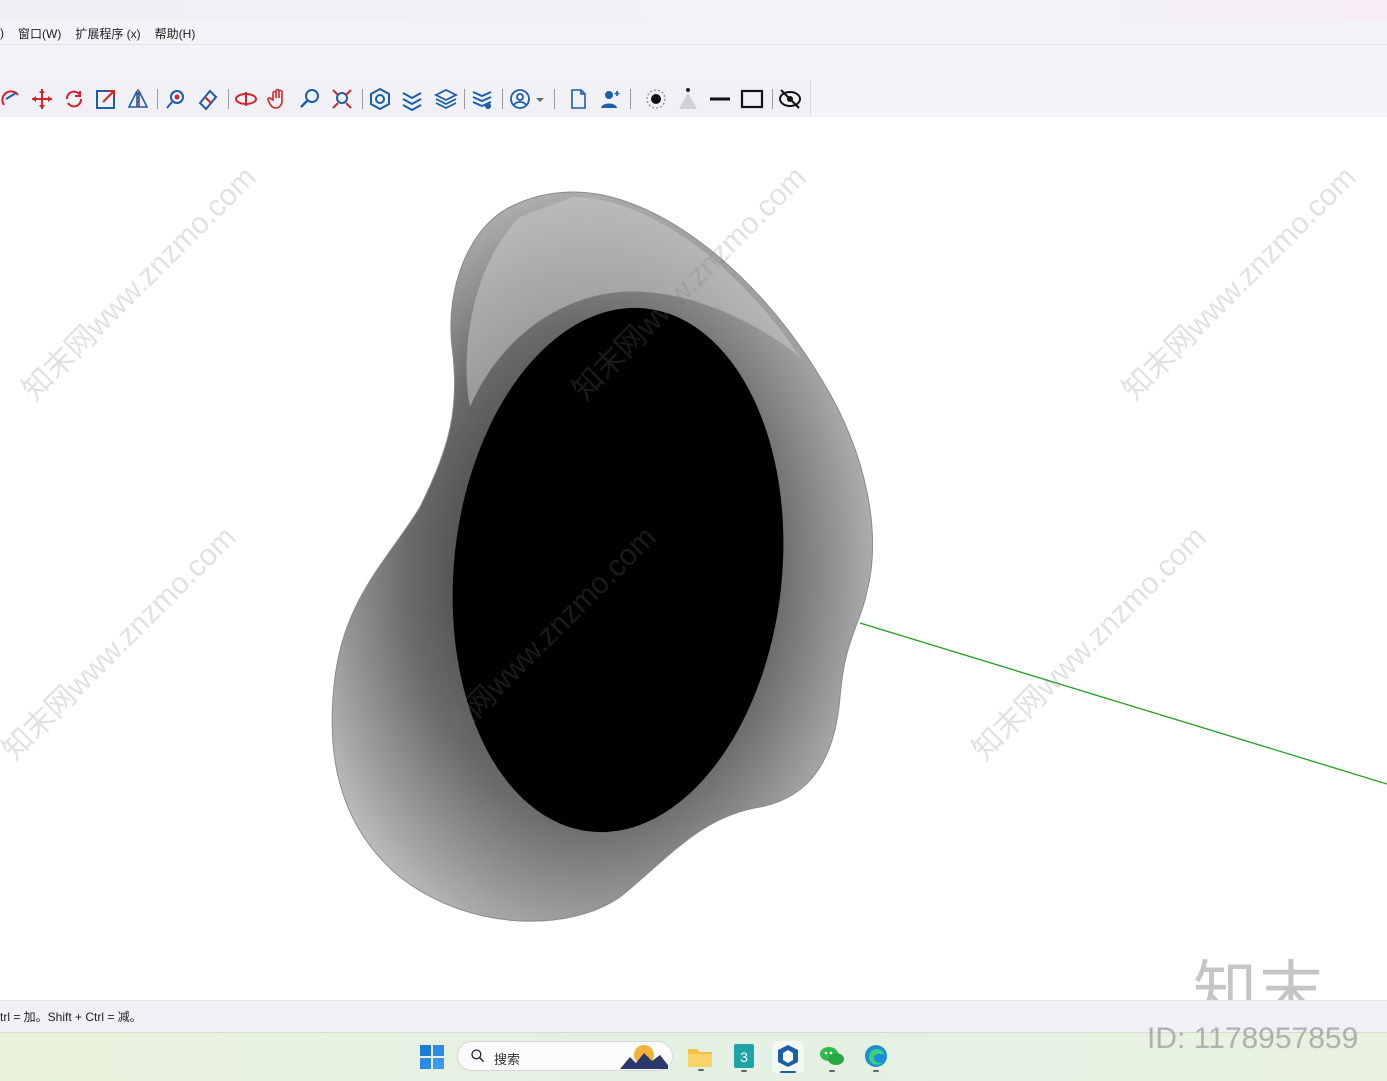  I want to click on toolbar, so click(405, 98).